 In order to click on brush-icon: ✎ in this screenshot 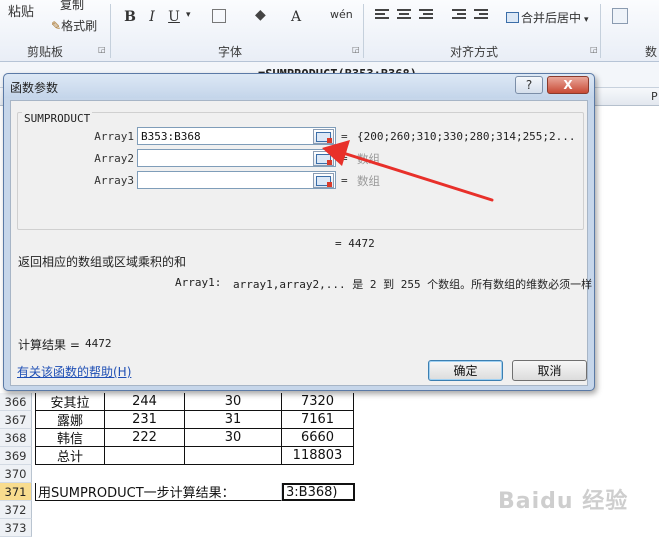, I will do `click(56, 26)`.